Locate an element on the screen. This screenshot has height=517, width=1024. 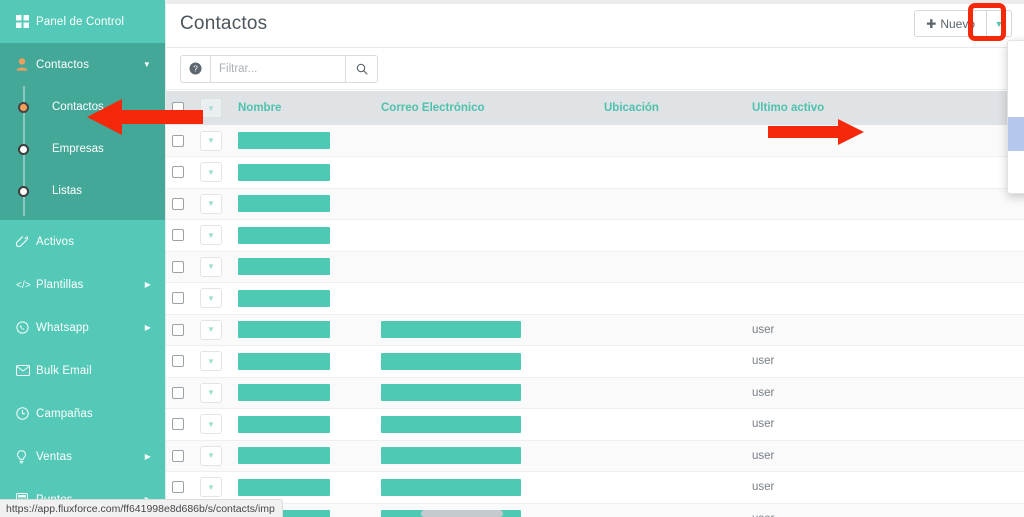
column-header-ultimo-activo: Ultimo activo is located at coordinates (805, 108).